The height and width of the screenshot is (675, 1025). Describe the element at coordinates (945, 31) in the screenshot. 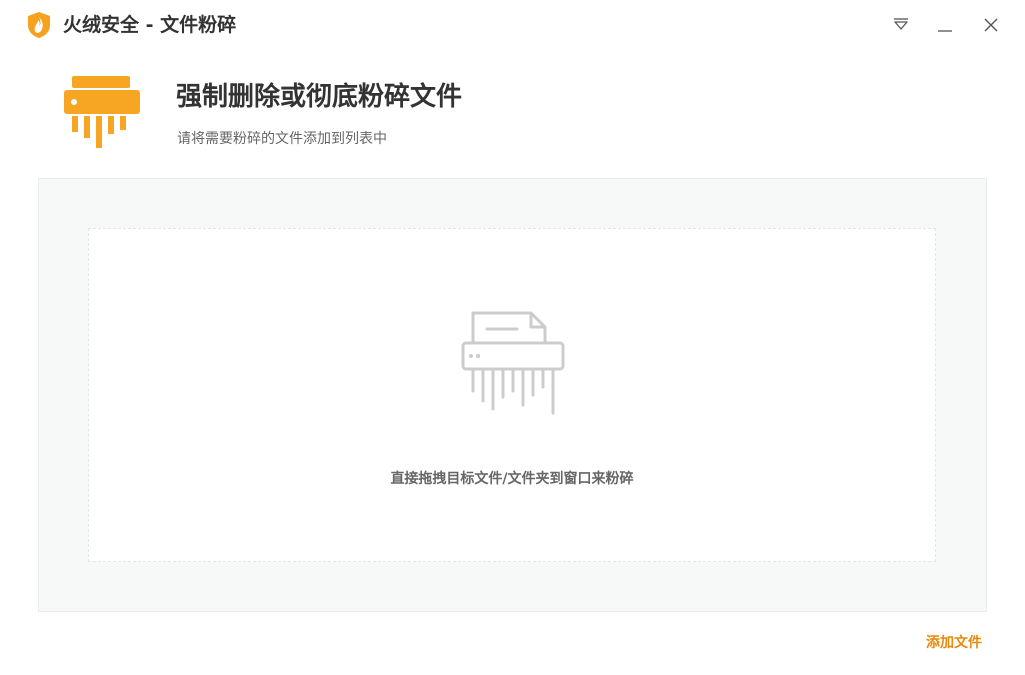

I see `minimize-icon` at that location.